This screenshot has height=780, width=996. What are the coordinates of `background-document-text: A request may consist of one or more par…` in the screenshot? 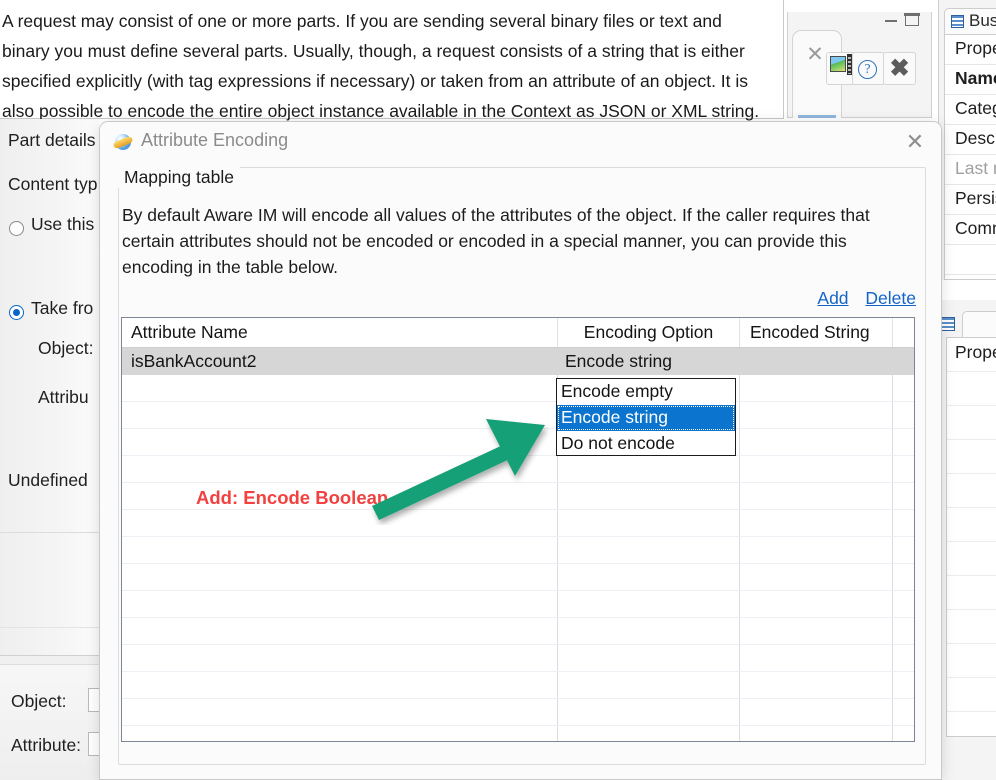 It's located at (392, 60).